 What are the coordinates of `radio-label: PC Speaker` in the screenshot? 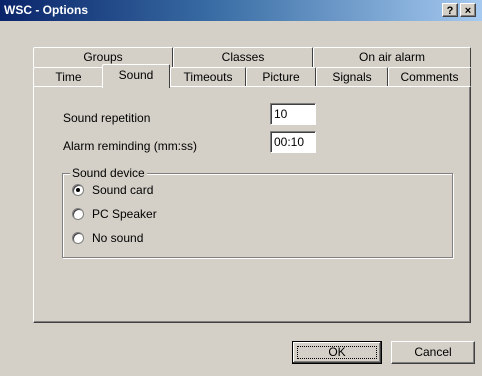 It's located at (124, 214).